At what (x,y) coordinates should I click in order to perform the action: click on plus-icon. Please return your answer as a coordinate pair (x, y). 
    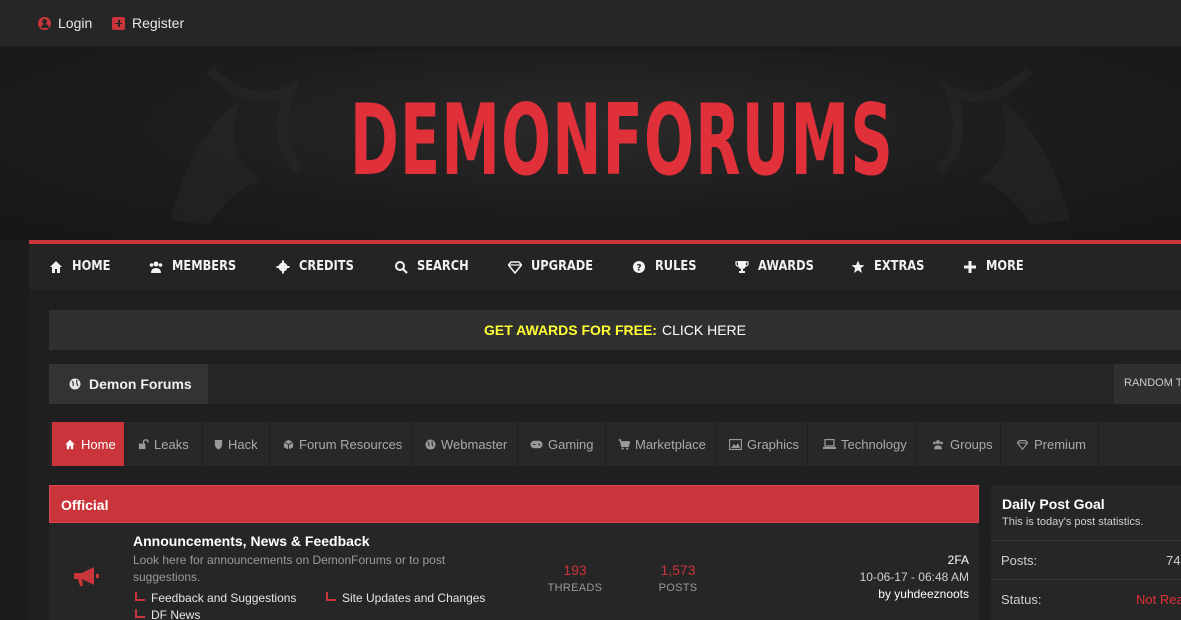
    Looking at the image, I should click on (970, 266).